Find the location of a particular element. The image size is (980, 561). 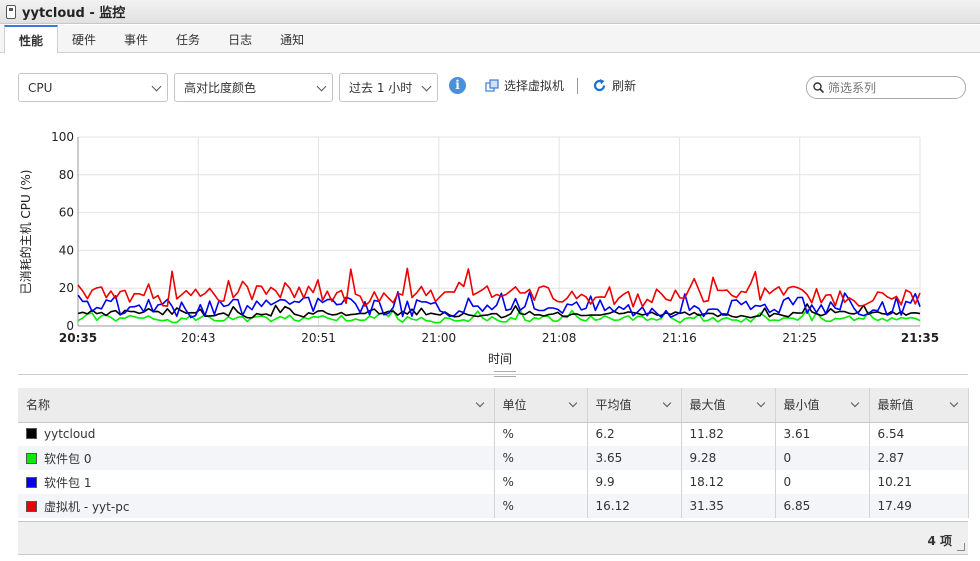

series-name-cell: 软件包 1 is located at coordinates (256, 482).